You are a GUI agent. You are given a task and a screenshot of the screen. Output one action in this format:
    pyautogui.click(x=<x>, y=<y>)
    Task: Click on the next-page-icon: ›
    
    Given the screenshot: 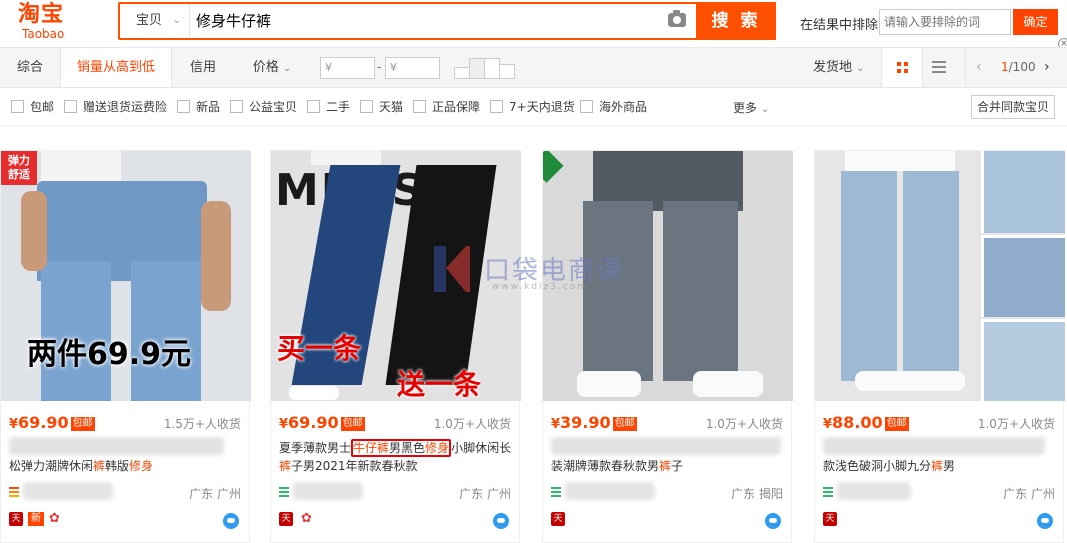 What is the action you would take?
    pyautogui.click(x=1047, y=67)
    